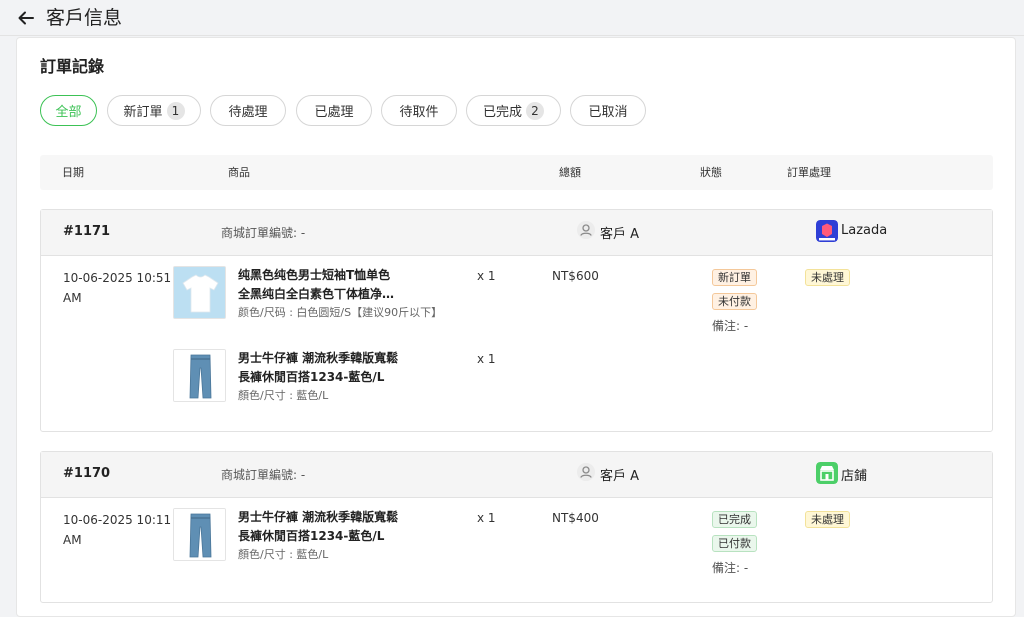 This screenshot has height=617, width=1024. What do you see at coordinates (734, 301) in the screenshot?
I see `payment-status-badge: 未付款` at bounding box center [734, 301].